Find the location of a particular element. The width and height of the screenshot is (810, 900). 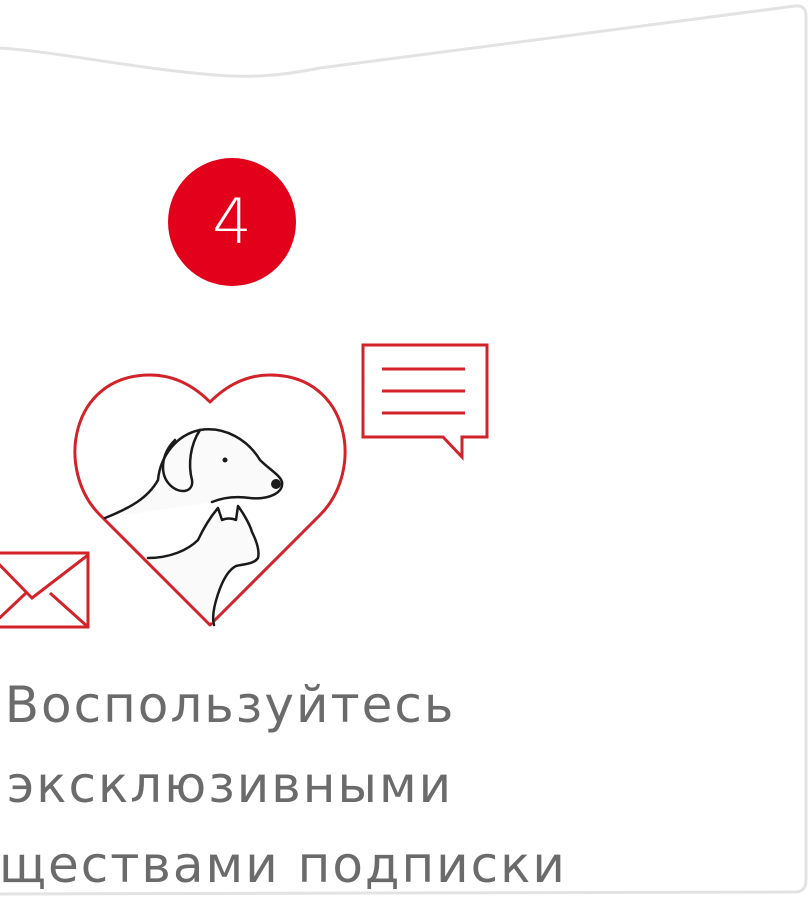

chat-bubble-icon is located at coordinates (425, 402).